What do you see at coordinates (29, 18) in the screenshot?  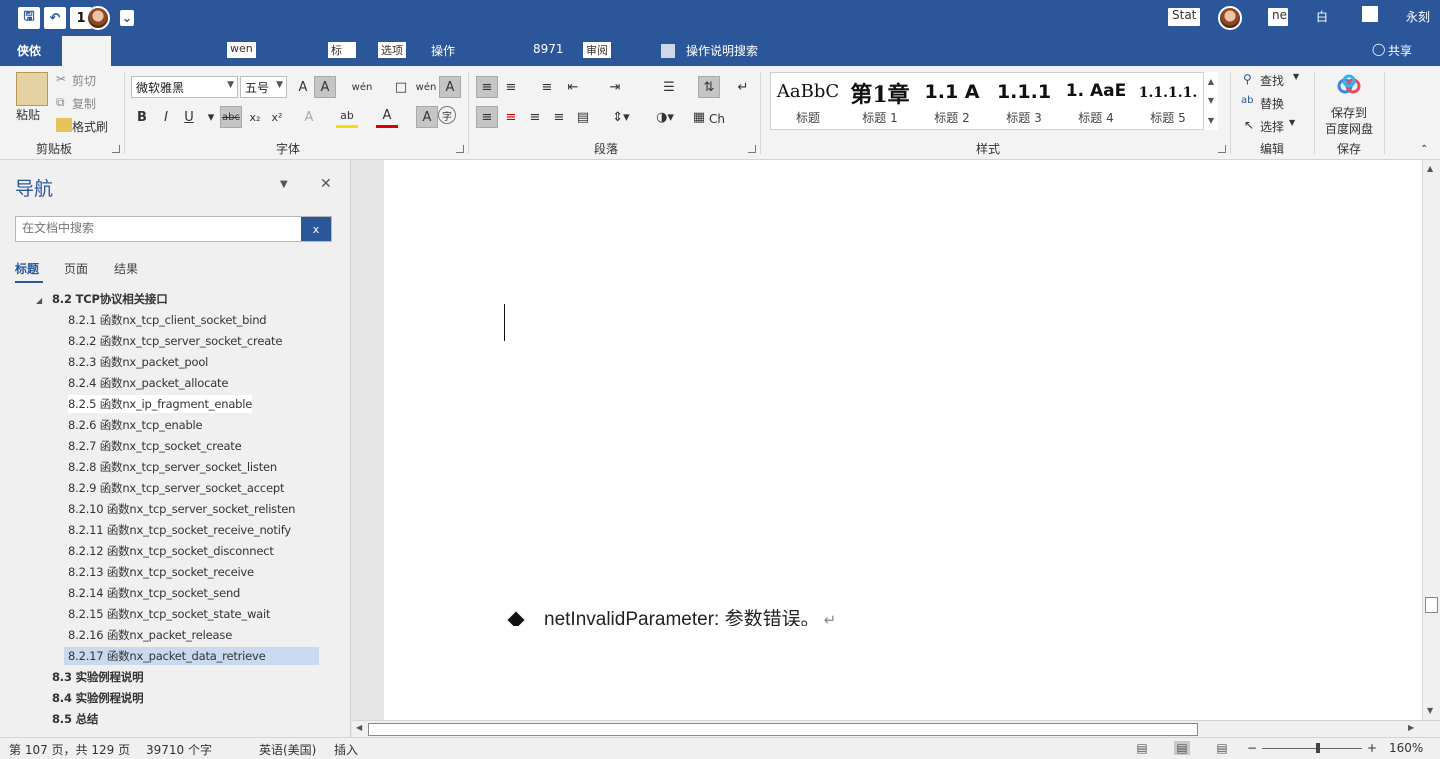 I see `save-icon: 🖫` at bounding box center [29, 18].